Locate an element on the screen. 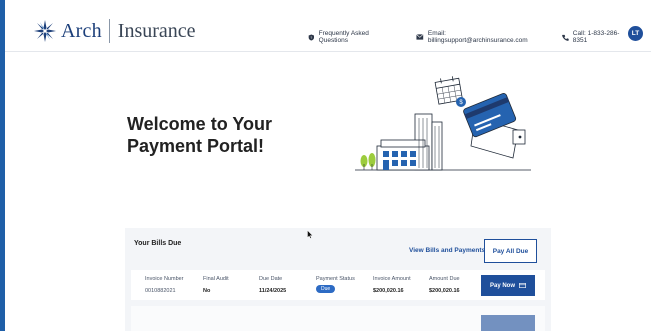  invoice-amount-value: $200,020.16 is located at coordinates (388, 291).